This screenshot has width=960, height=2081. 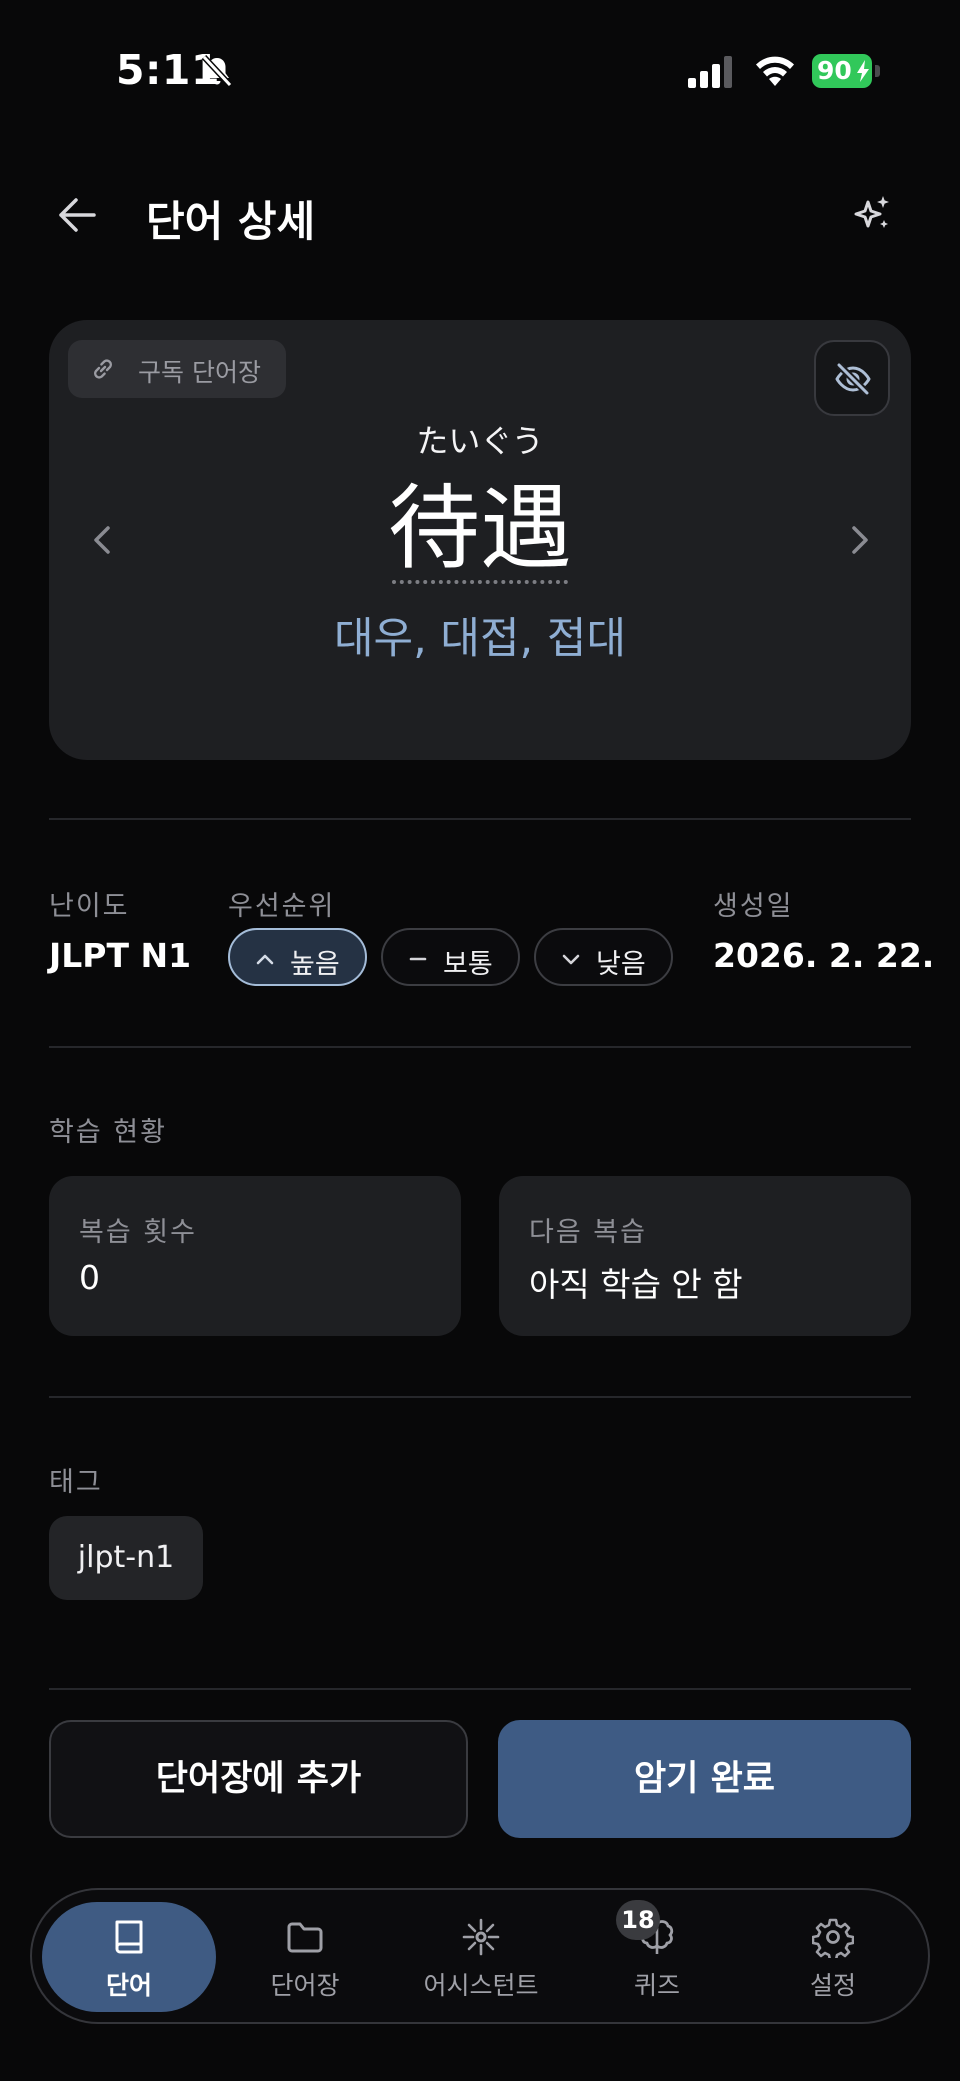 I want to click on nav-item-assistant: 어시스턴트, so click(x=481, y=1957).